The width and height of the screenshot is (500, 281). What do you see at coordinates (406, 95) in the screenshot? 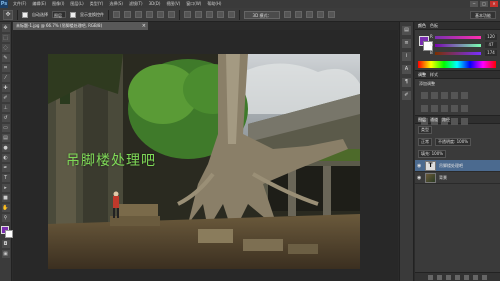
I see `brush-panel-icon: ✐` at bounding box center [406, 95].